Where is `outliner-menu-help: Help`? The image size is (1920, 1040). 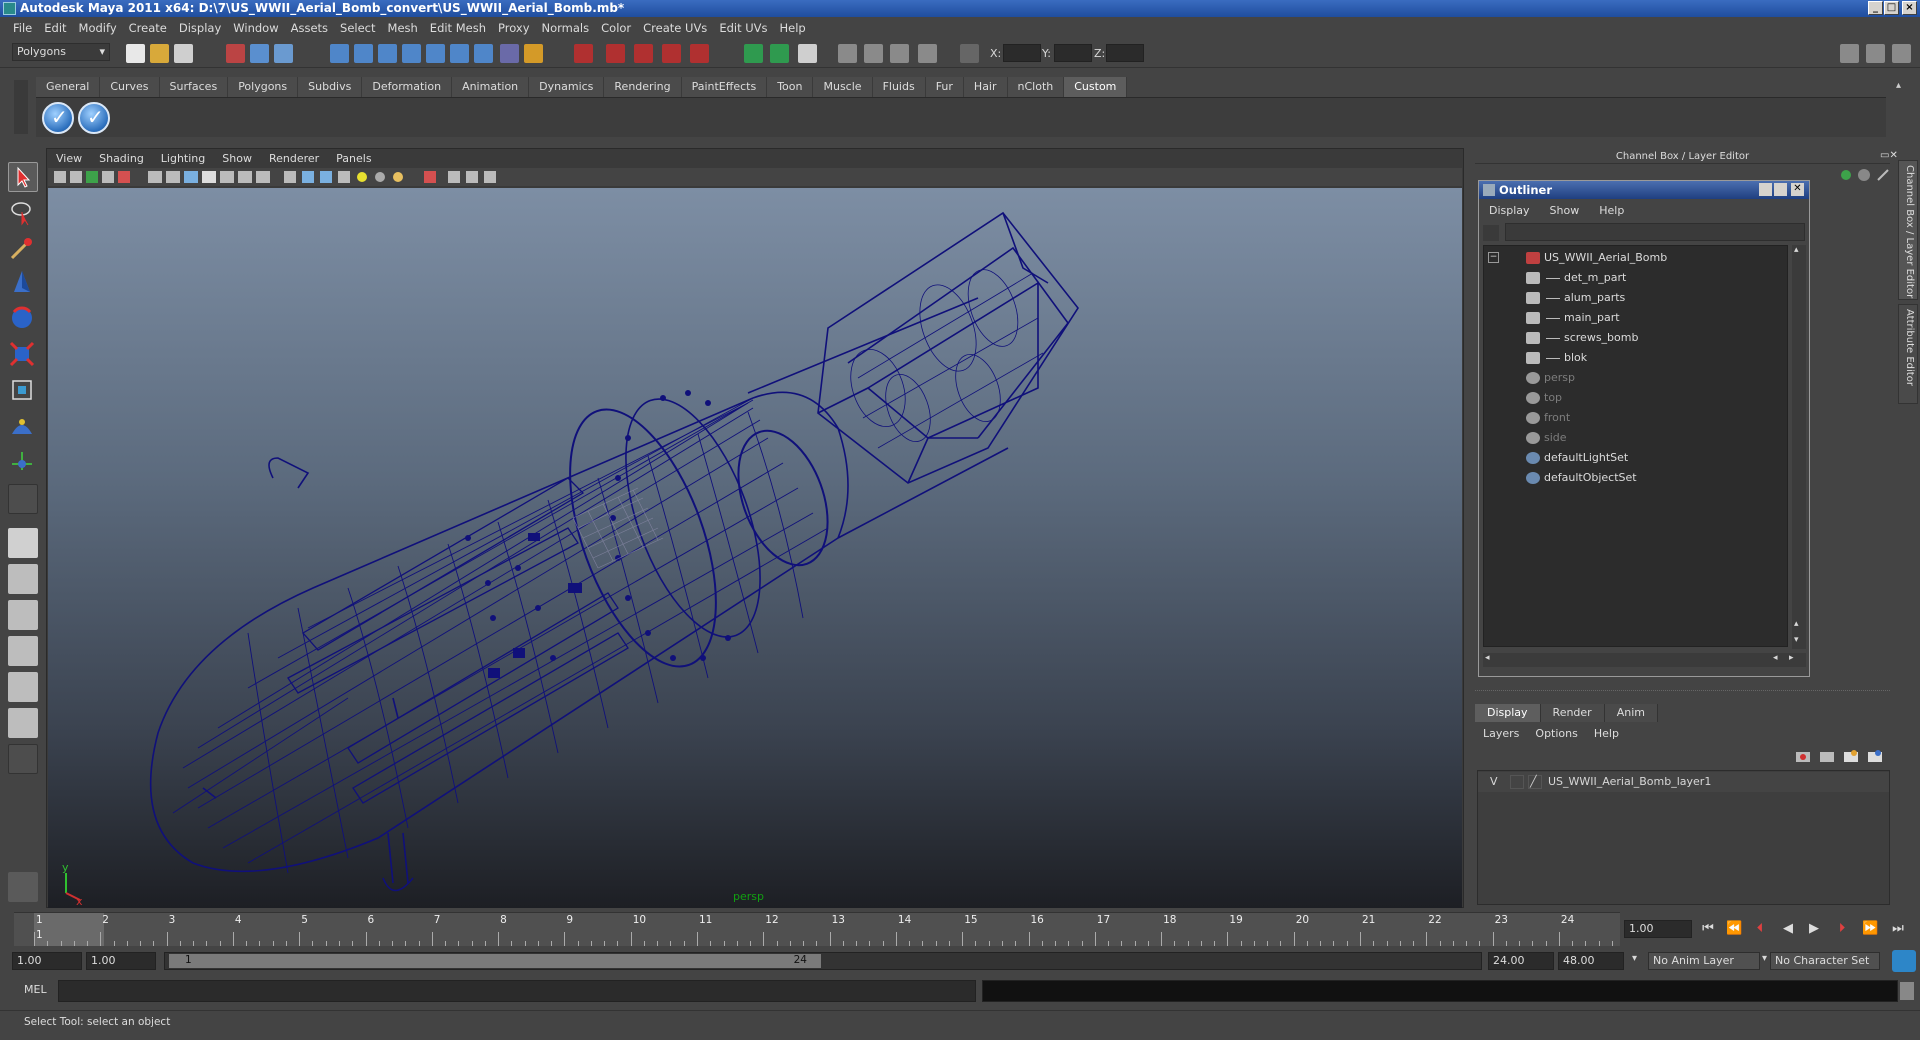
outliner-menu-help: Help is located at coordinates (1613, 210).